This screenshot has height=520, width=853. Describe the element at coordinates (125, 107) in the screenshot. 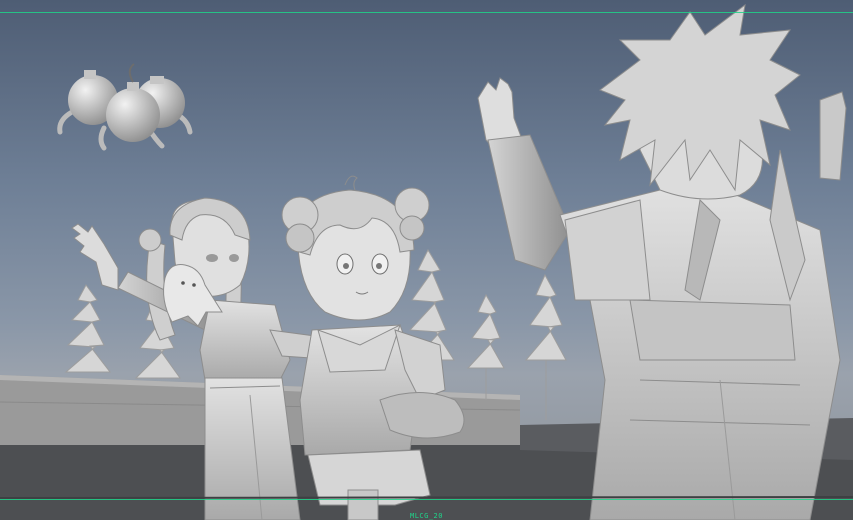

I see `floating-bomb-creatures` at that location.